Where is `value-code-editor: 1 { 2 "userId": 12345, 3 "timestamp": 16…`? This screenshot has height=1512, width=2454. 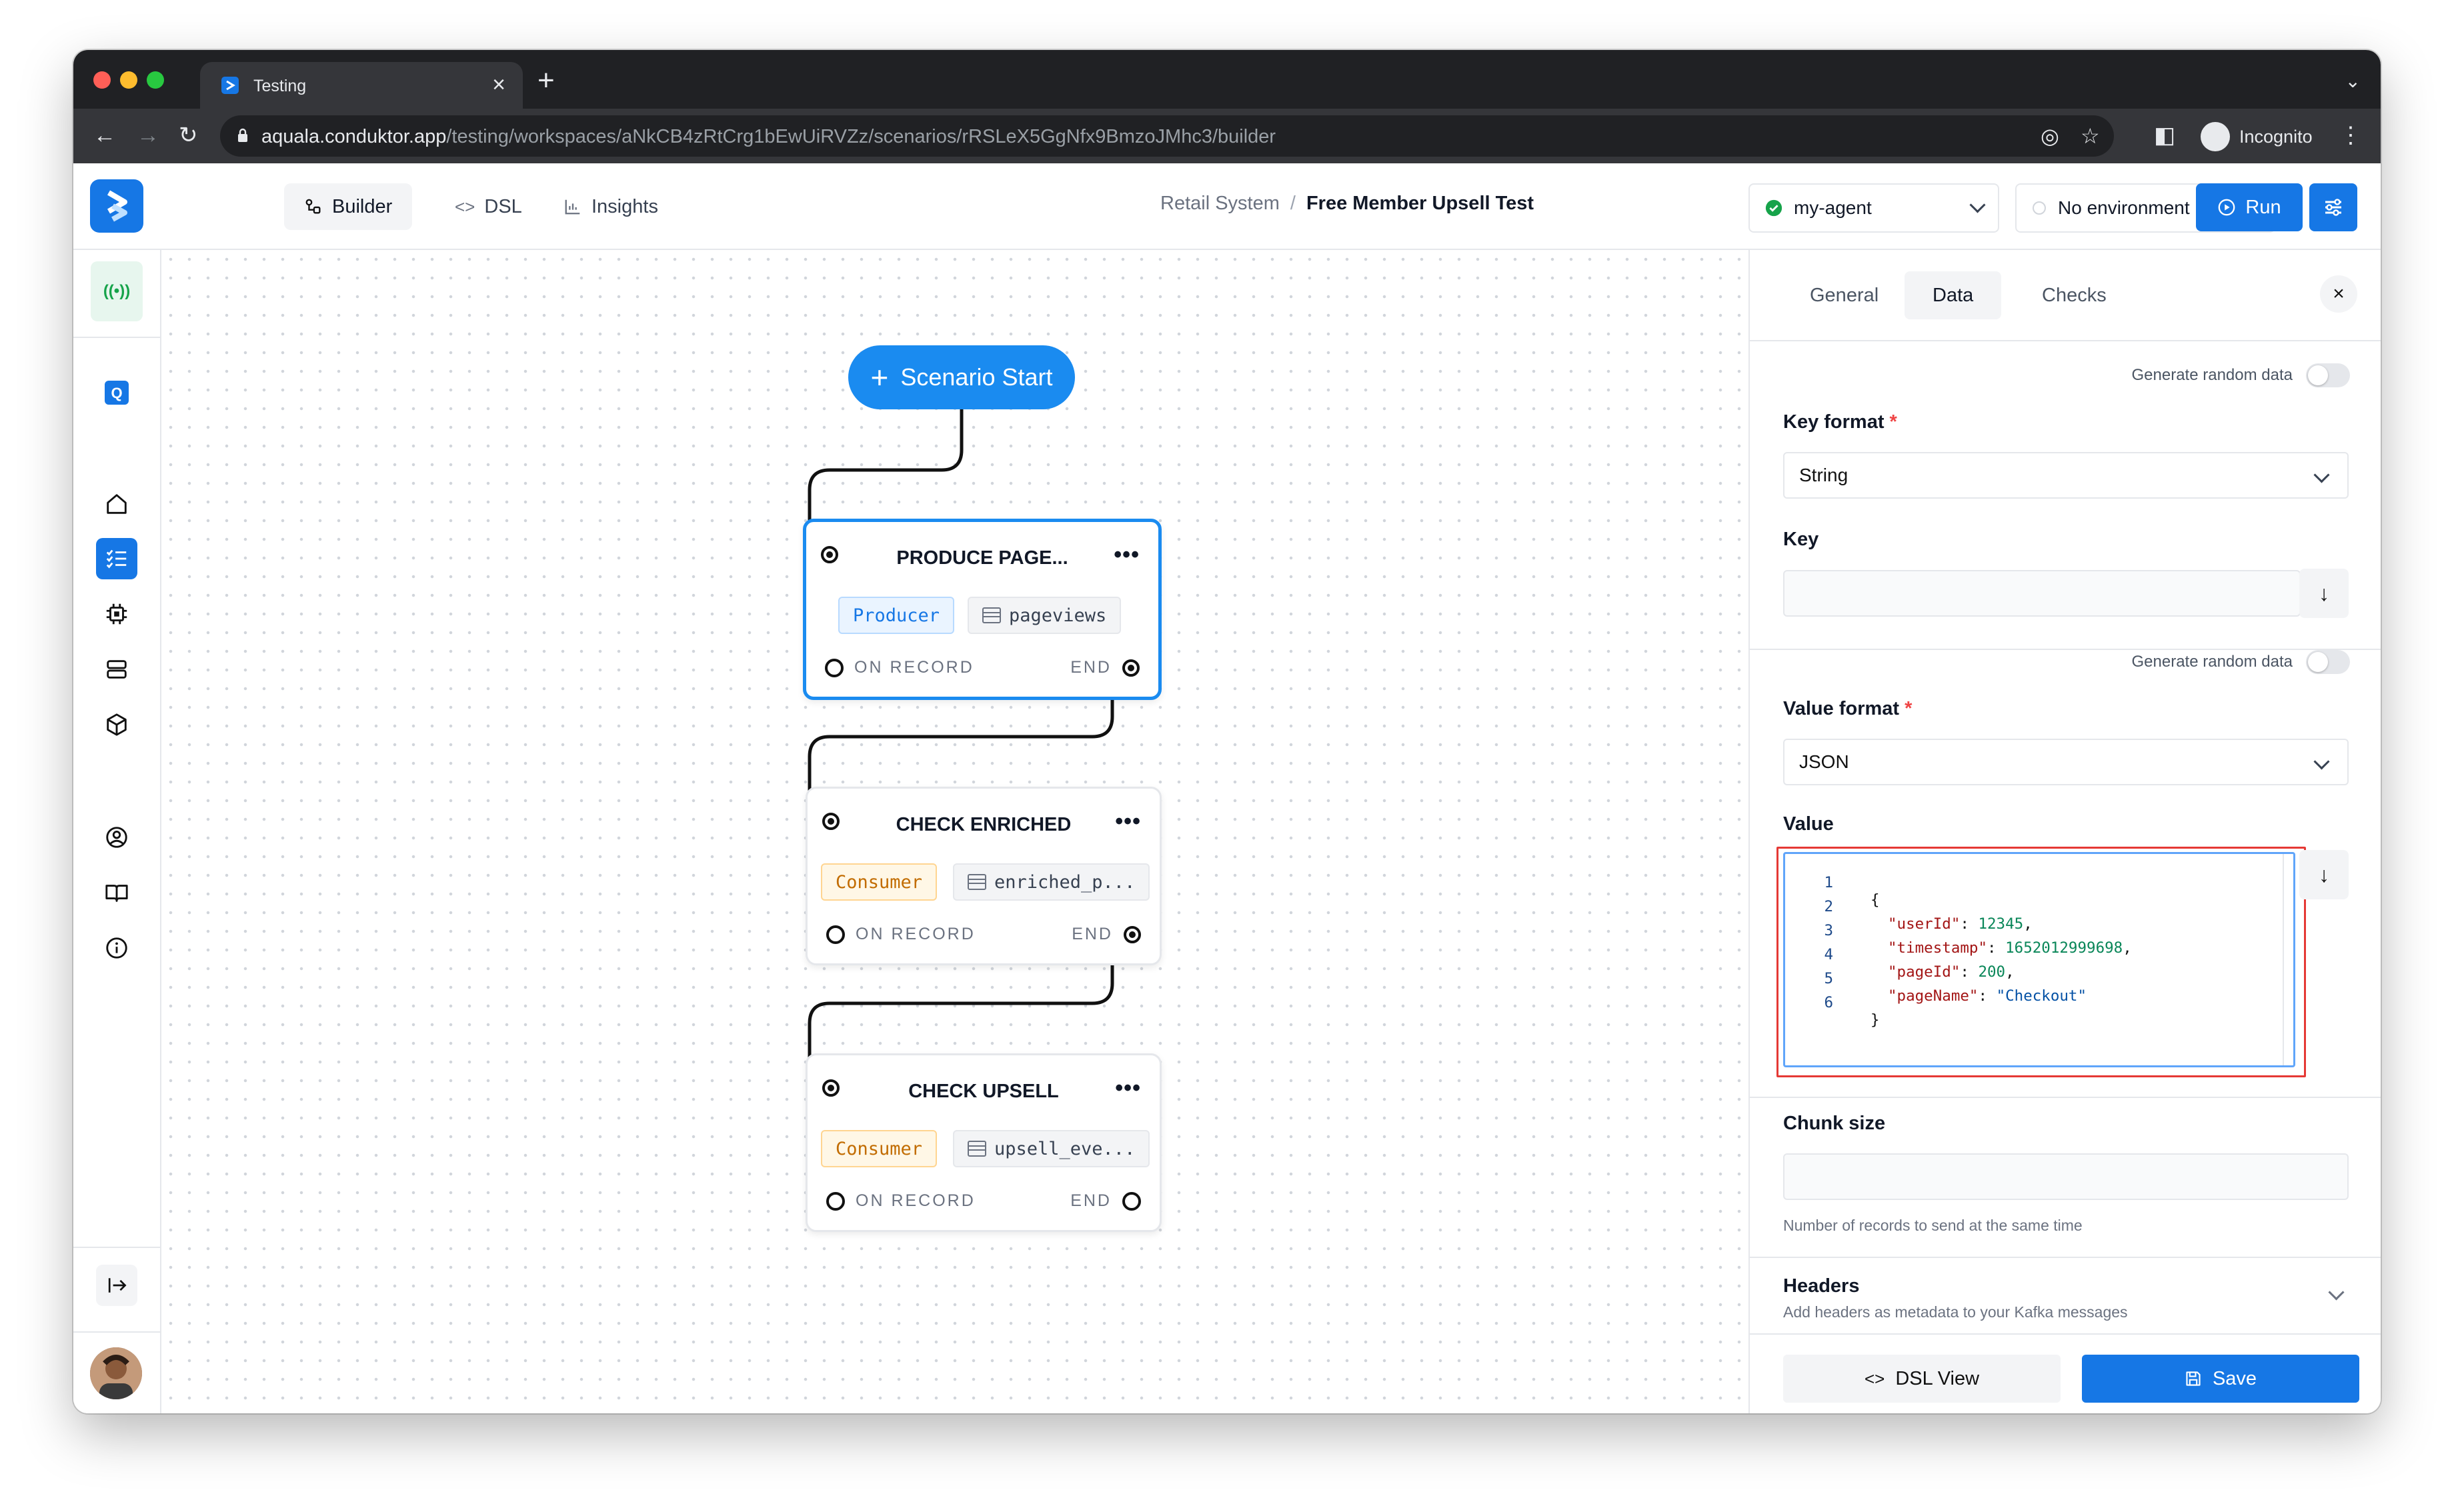
value-code-editor: 1 { 2 "userId": 12345, 3 "timestamp": 16… is located at coordinates (2039, 959).